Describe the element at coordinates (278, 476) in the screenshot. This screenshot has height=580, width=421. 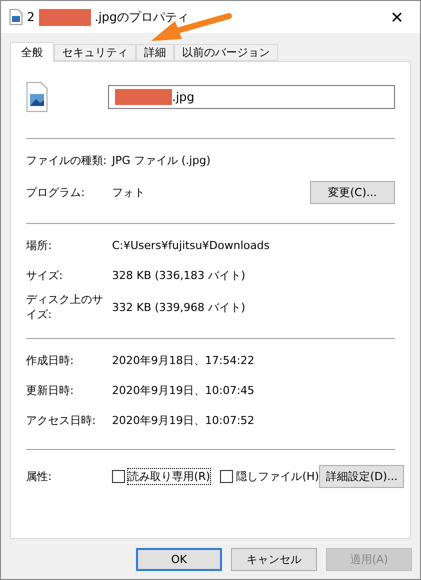
I see `checkbox-label: 隠しファイル(H)` at that location.